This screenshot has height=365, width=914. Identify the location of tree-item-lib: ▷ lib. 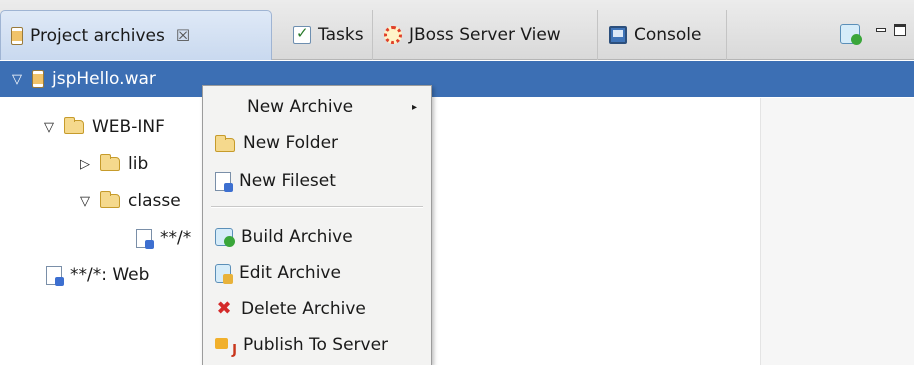
(113, 164).